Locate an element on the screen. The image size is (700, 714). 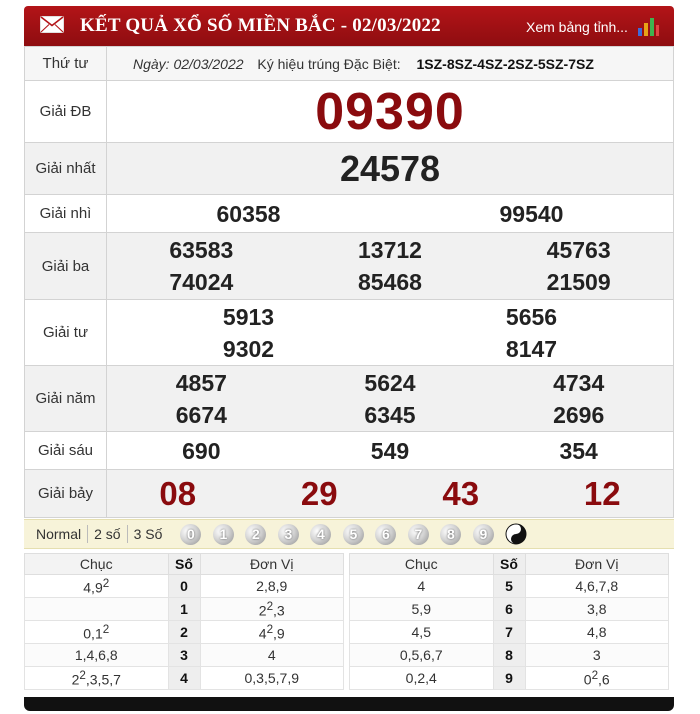
prize-numbers: 08 29 43 12 is located at coordinates (390, 493).